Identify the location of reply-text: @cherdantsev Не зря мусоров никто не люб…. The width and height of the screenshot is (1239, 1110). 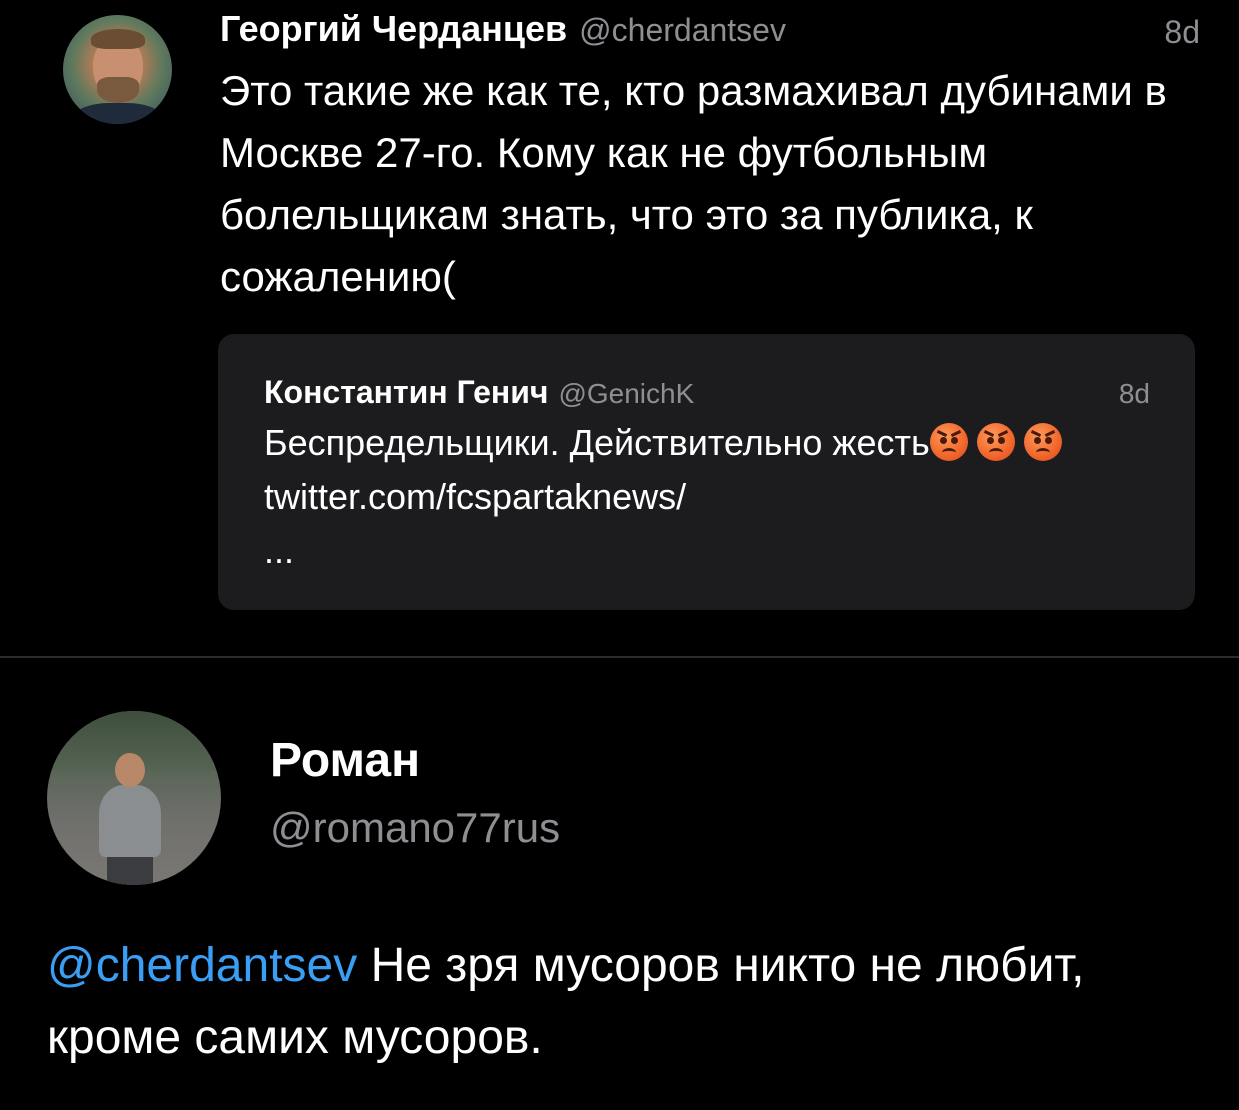
(622, 1002).